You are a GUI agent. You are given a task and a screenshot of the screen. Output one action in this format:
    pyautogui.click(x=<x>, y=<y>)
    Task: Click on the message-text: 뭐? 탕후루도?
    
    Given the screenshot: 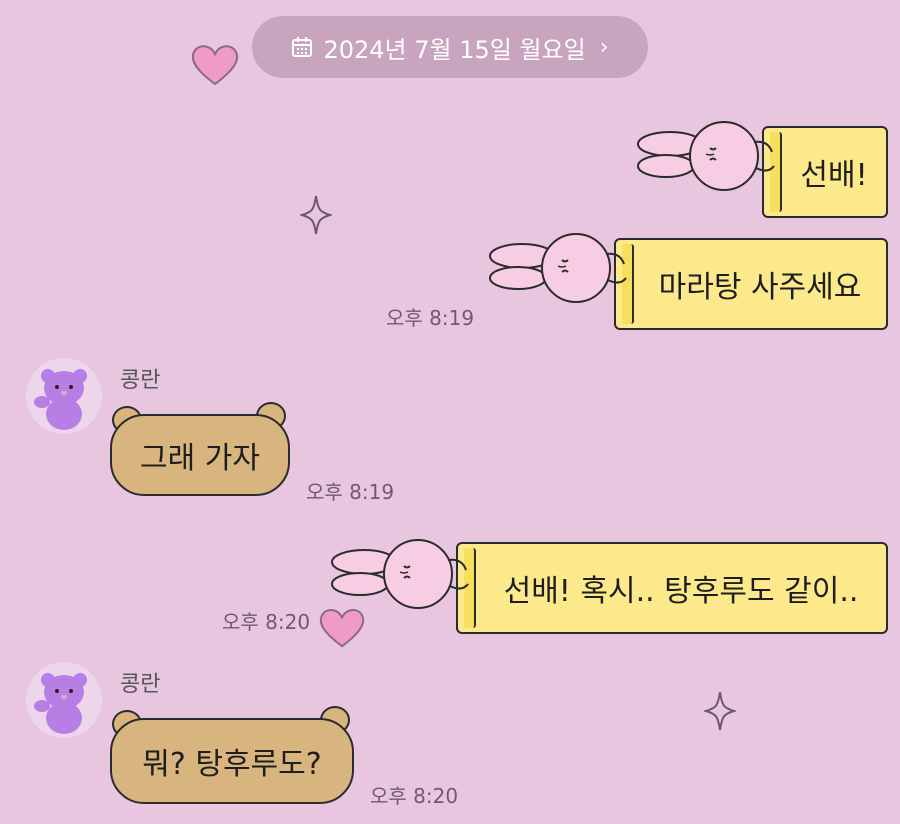 What is the action you would take?
    pyautogui.click(x=232, y=764)
    